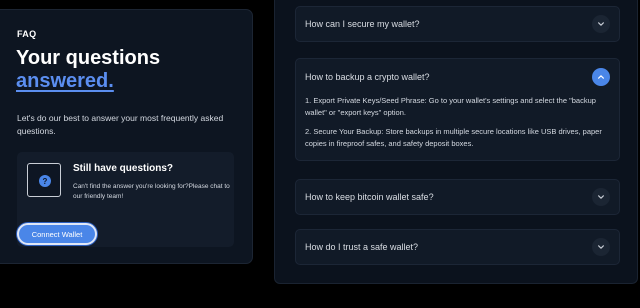 Image resolution: width=640 pixels, height=308 pixels. I want to click on faq-question: How to keep bitcoin wallet safe?, so click(369, 197).